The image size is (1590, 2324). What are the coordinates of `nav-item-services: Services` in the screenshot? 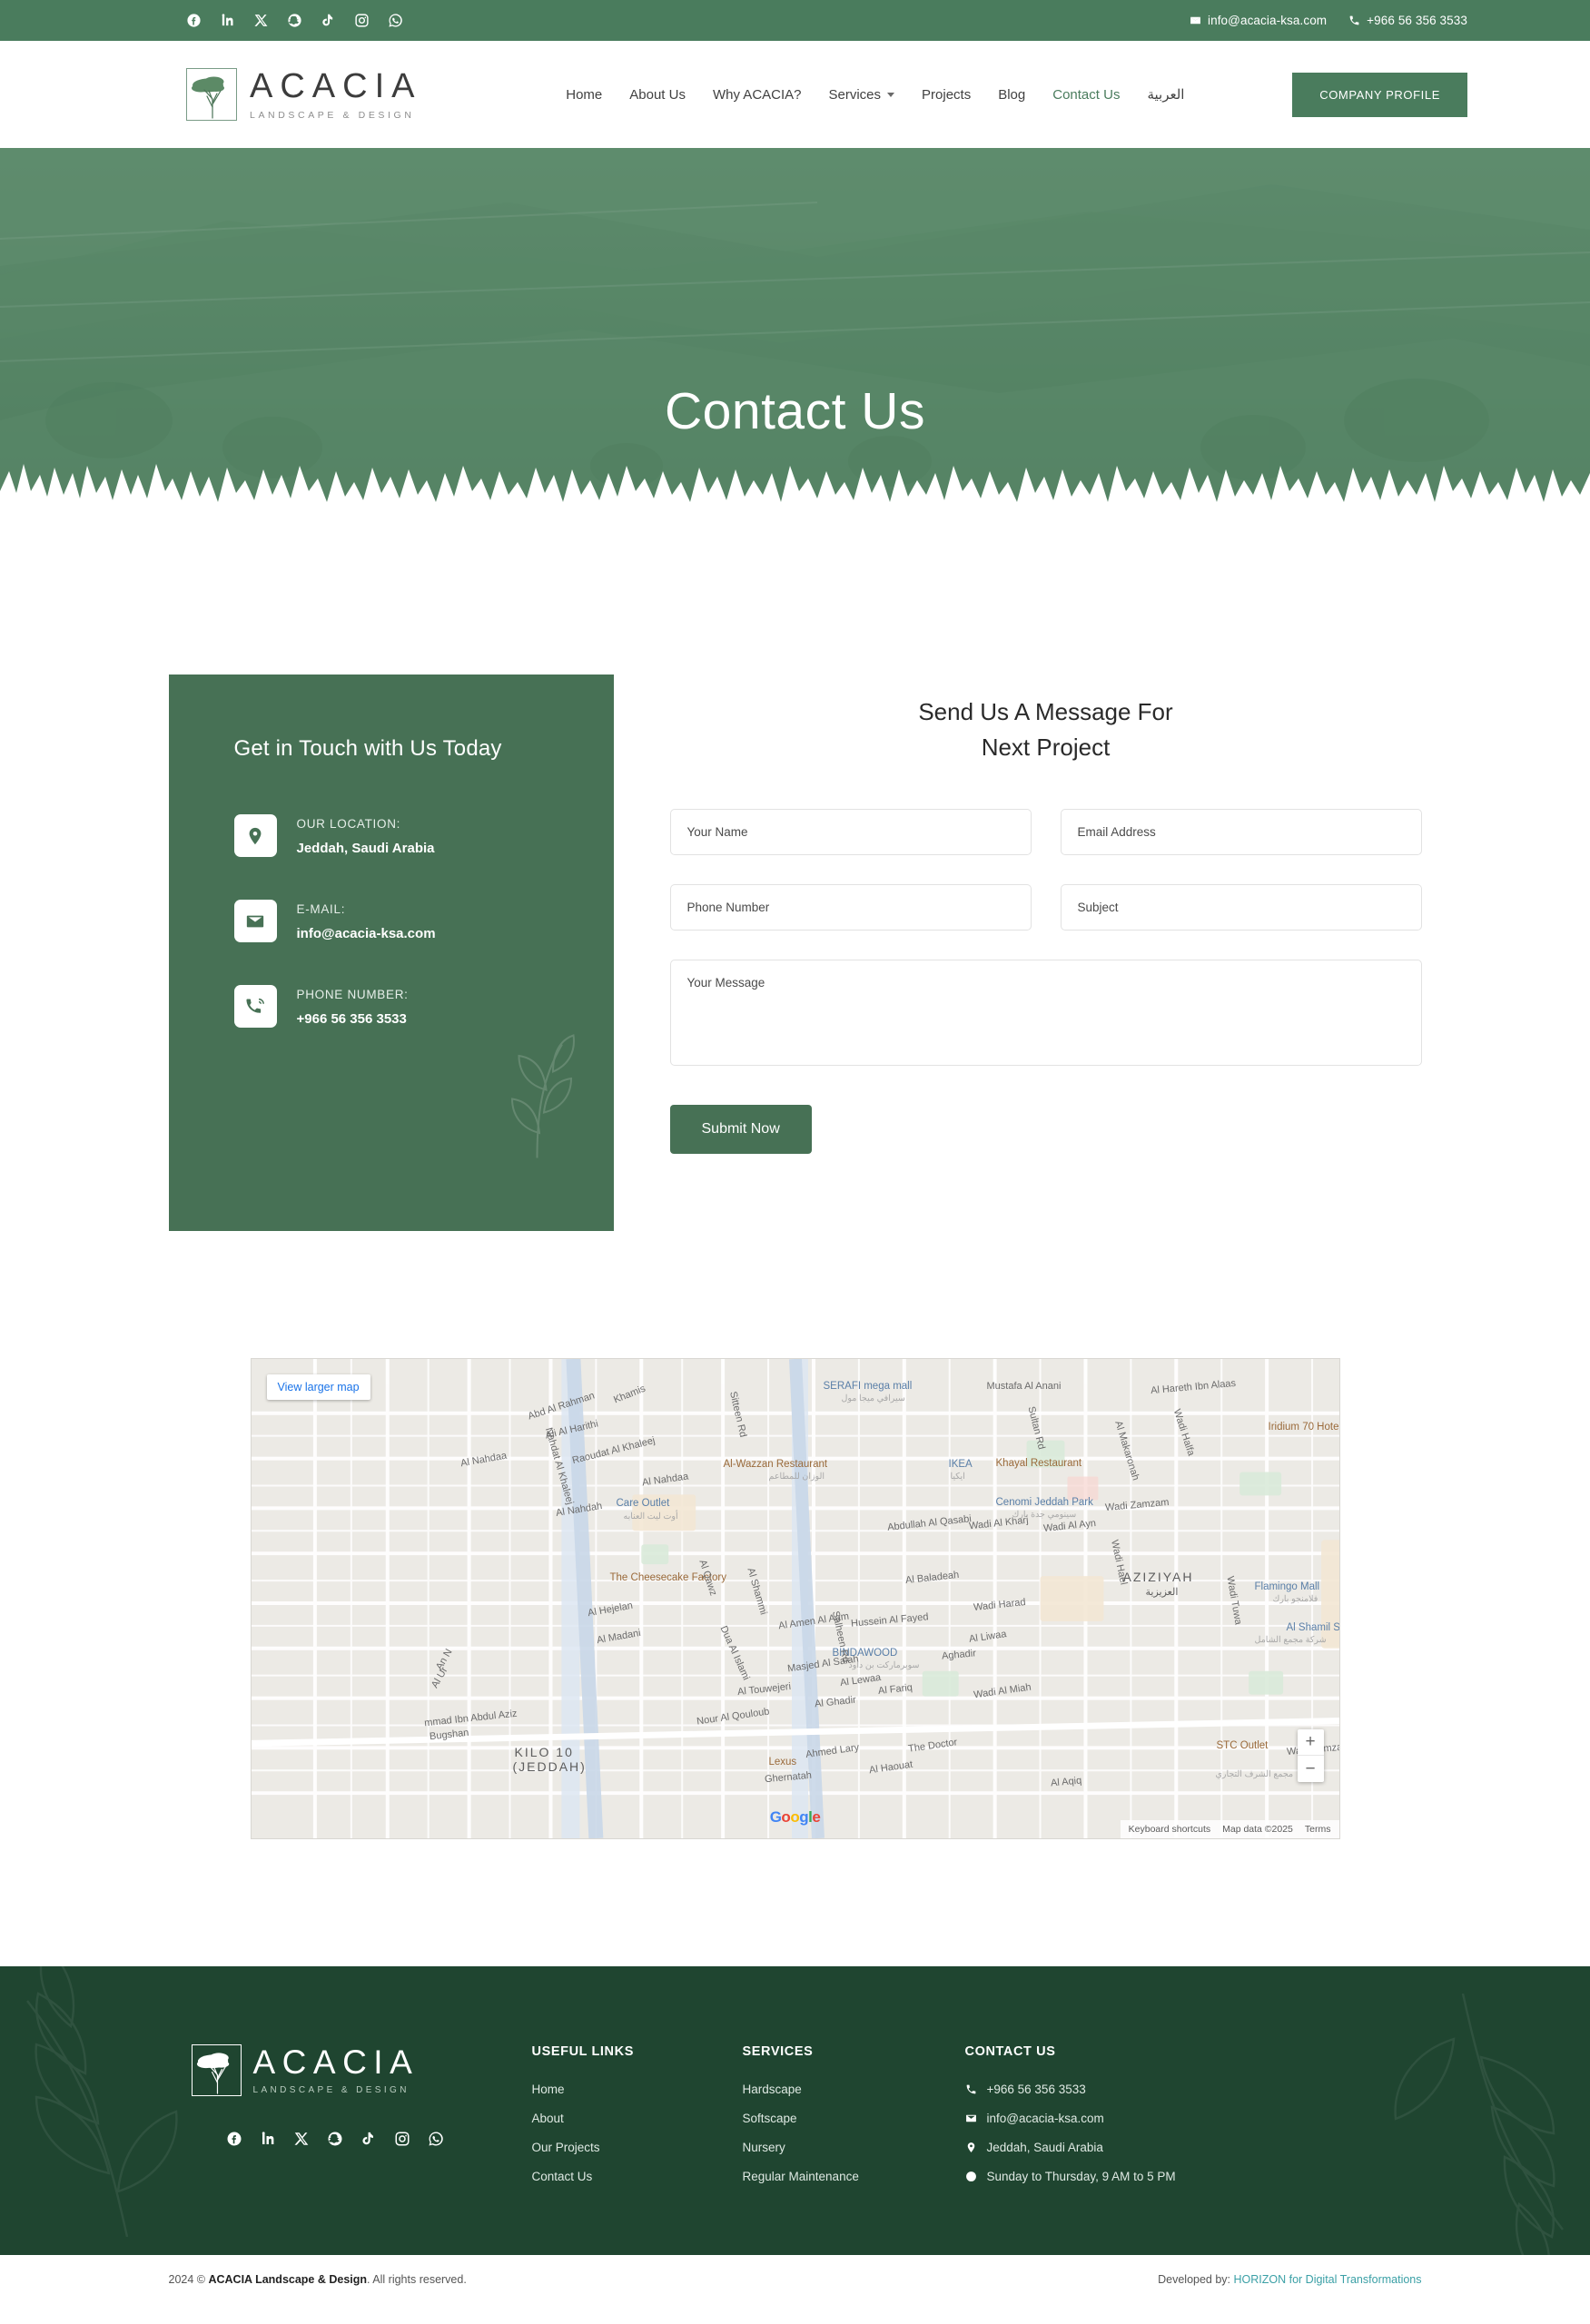 It's located at (862, 95).